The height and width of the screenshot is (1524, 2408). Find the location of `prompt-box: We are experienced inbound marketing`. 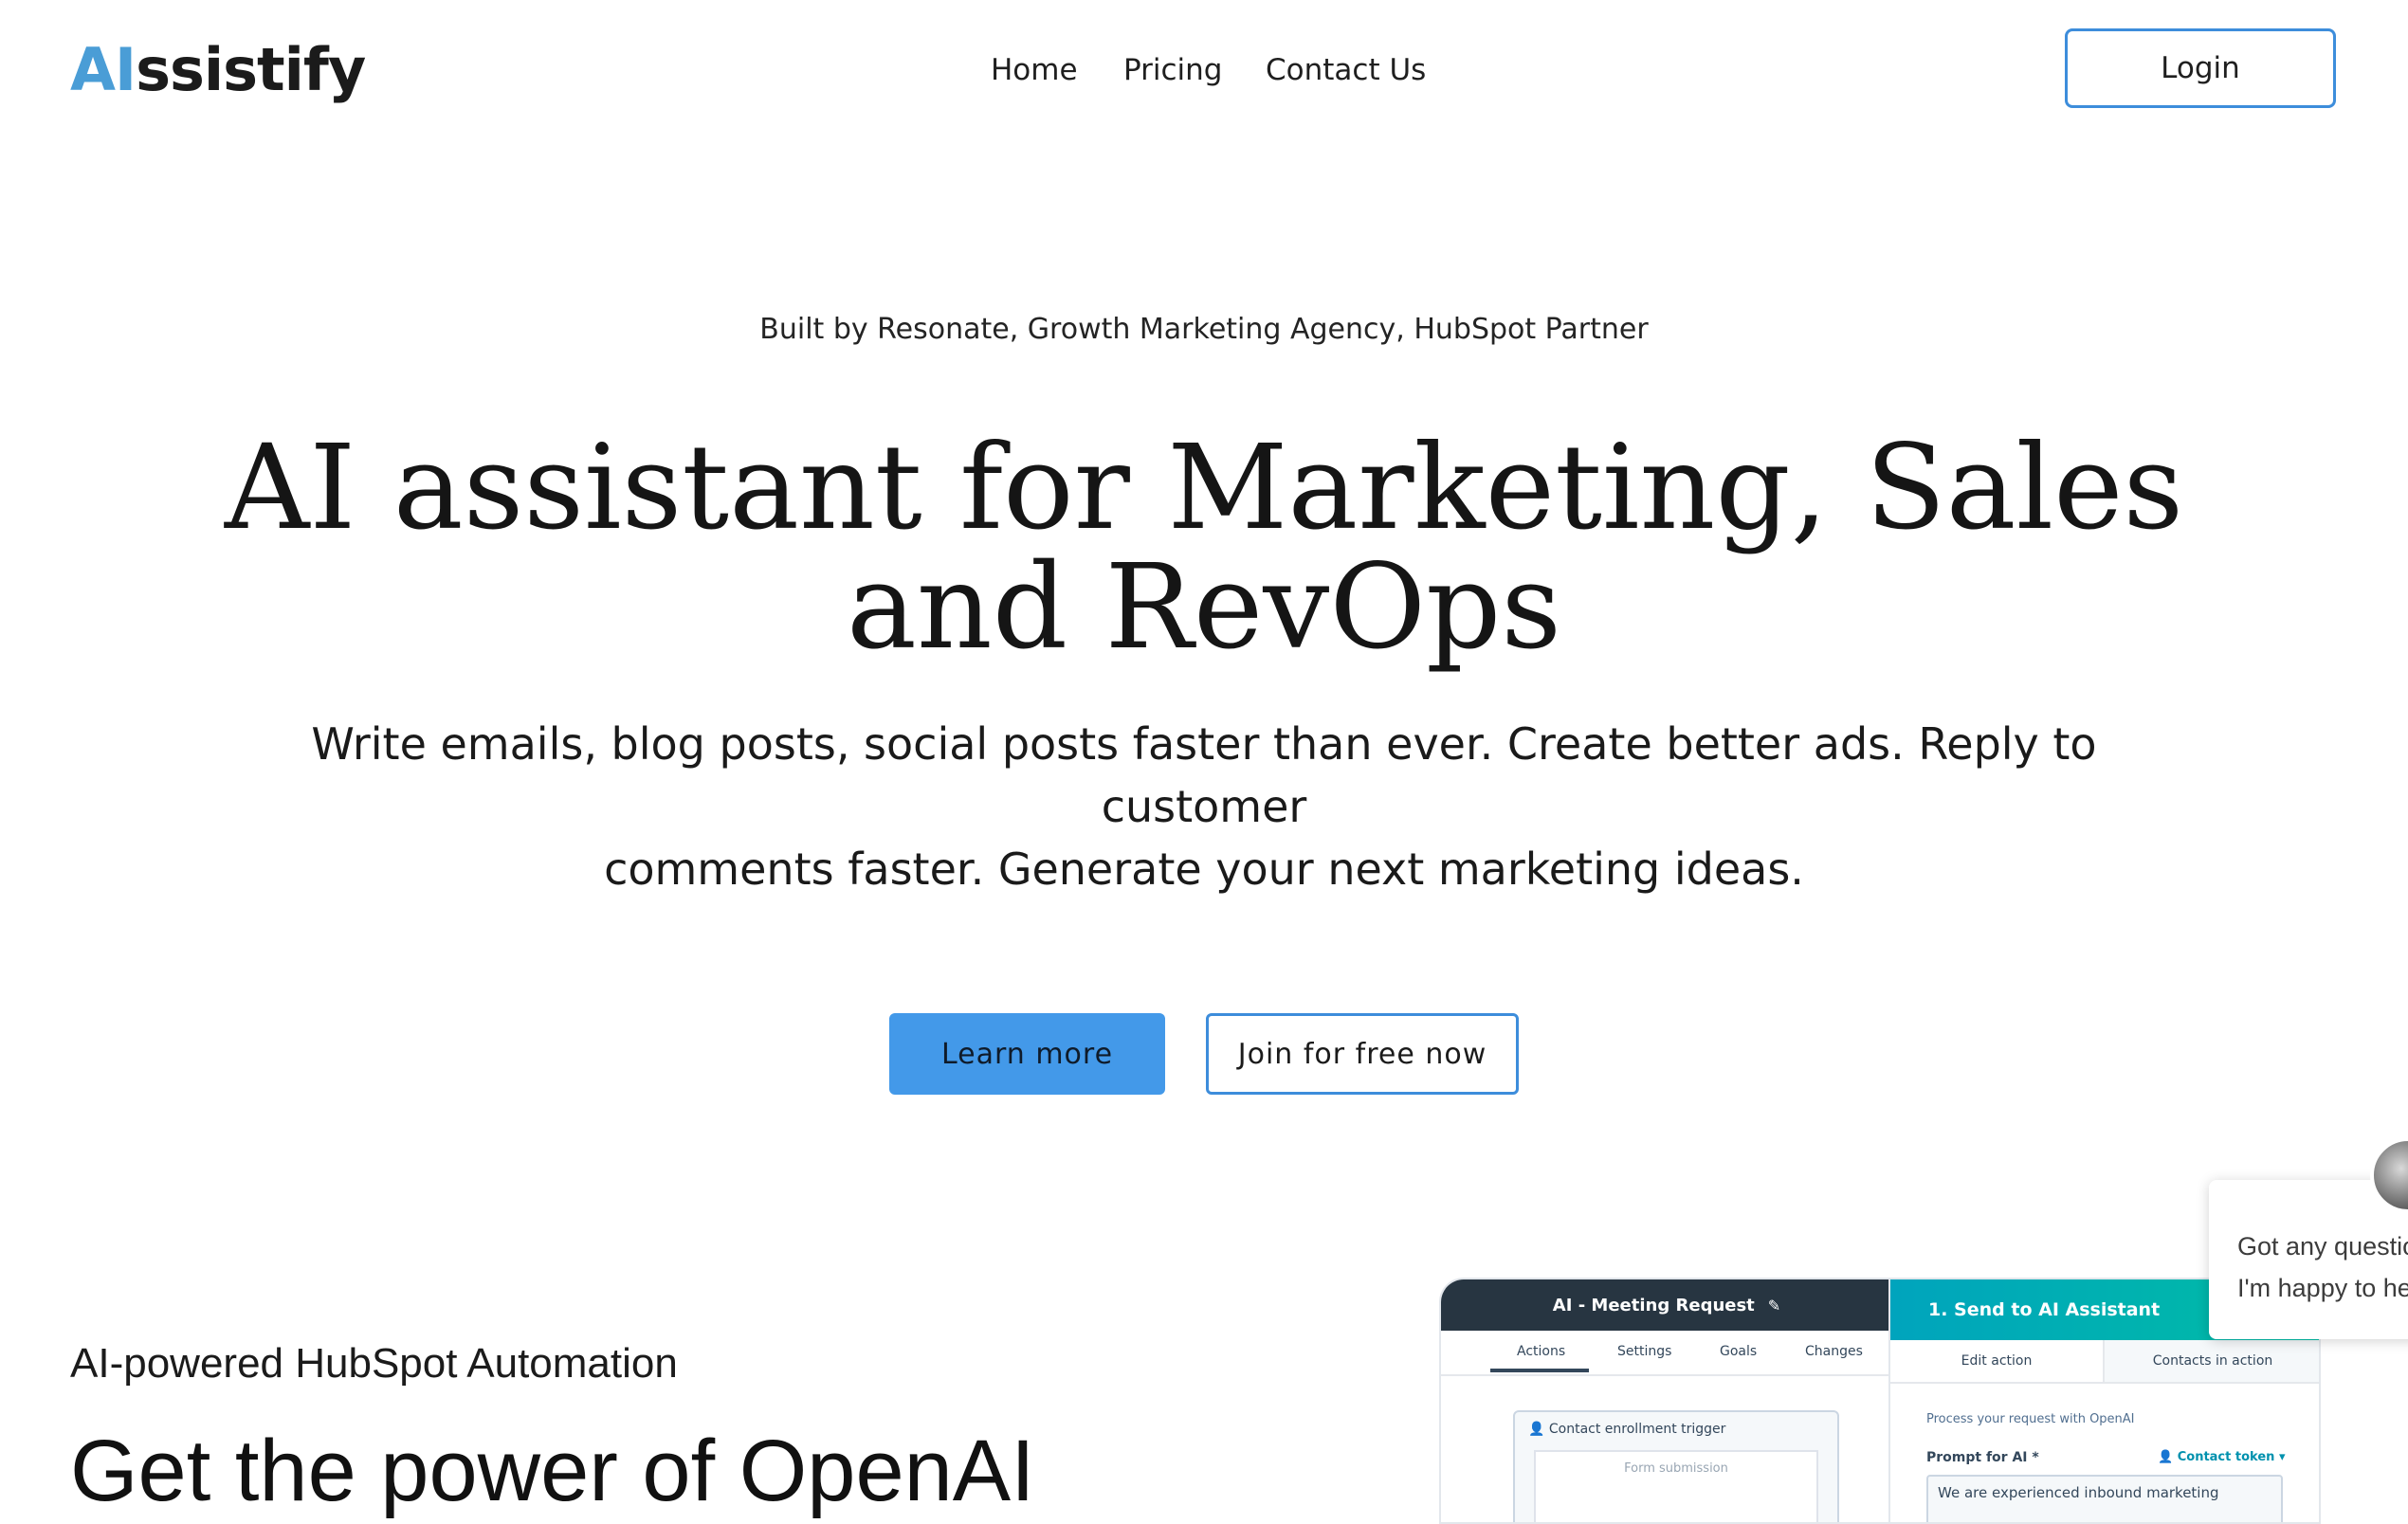

prompt-box: We are experienced inbound marketing is located at coordinates (2104, 1498).